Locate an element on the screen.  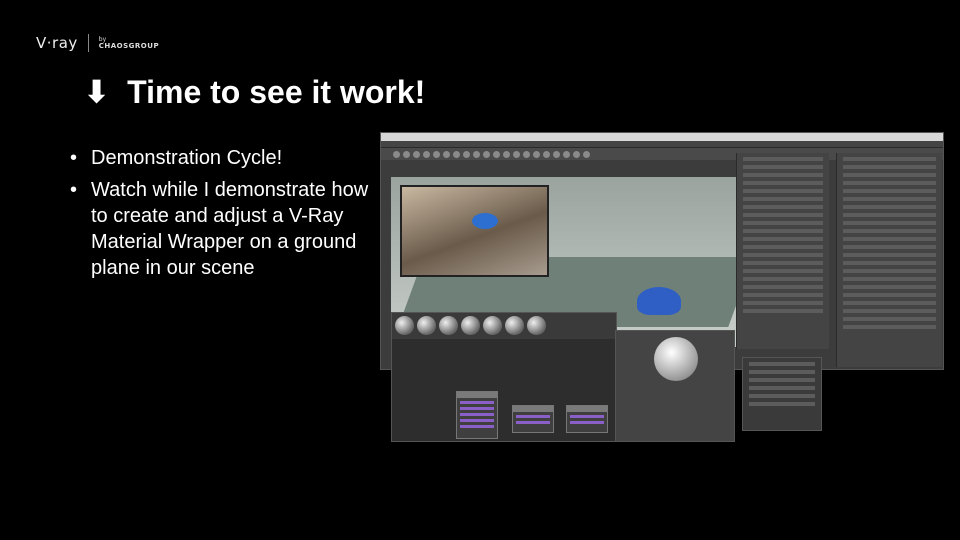
title-text: Time to see it work! is located at coordinates (276, 92).